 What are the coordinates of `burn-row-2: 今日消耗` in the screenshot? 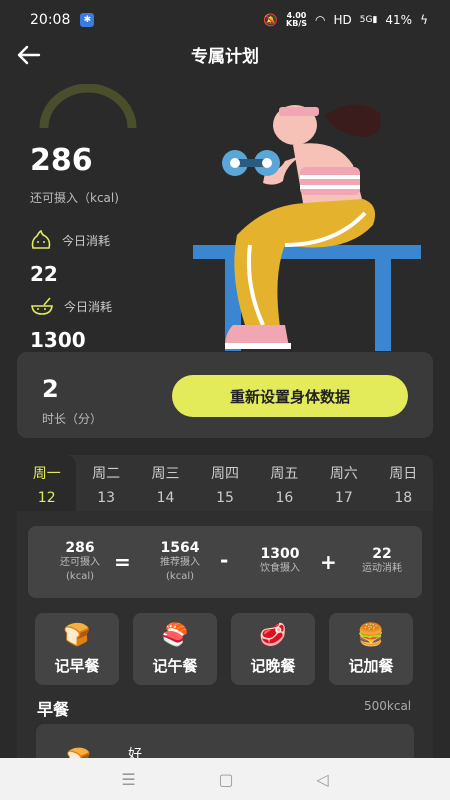 It's located at (71, 306).